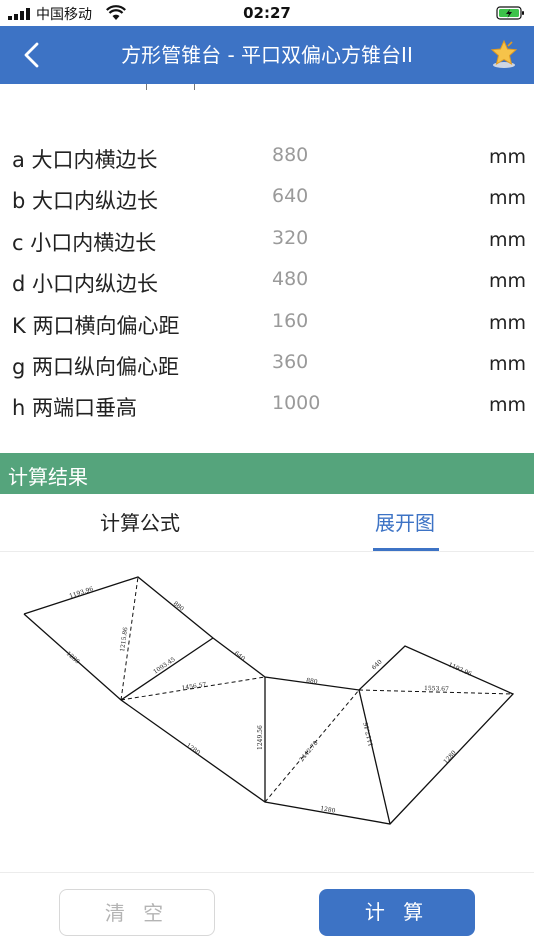  Describe the element at coordinates (510, 13) in the screenshot. I see `battery-charging-icon` at that location.